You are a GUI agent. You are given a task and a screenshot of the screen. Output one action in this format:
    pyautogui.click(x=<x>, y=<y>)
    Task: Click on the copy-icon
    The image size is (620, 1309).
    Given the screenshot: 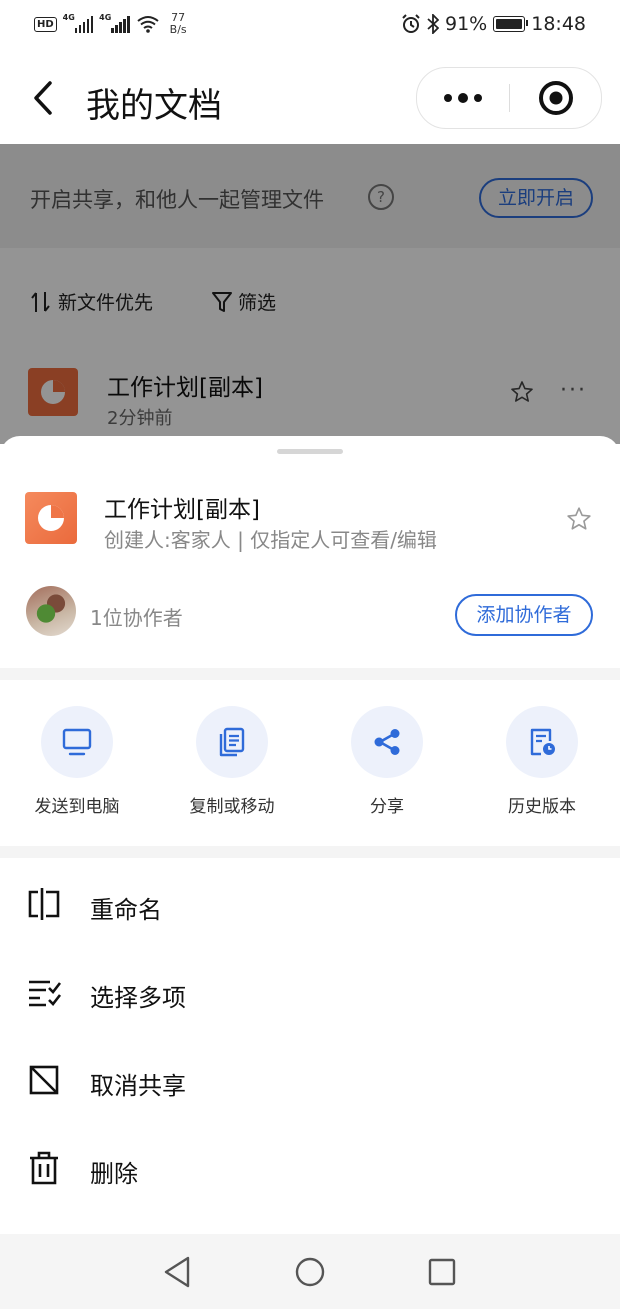 What is the action you would take?
    pyautogui.click(x=232, y=742)
    